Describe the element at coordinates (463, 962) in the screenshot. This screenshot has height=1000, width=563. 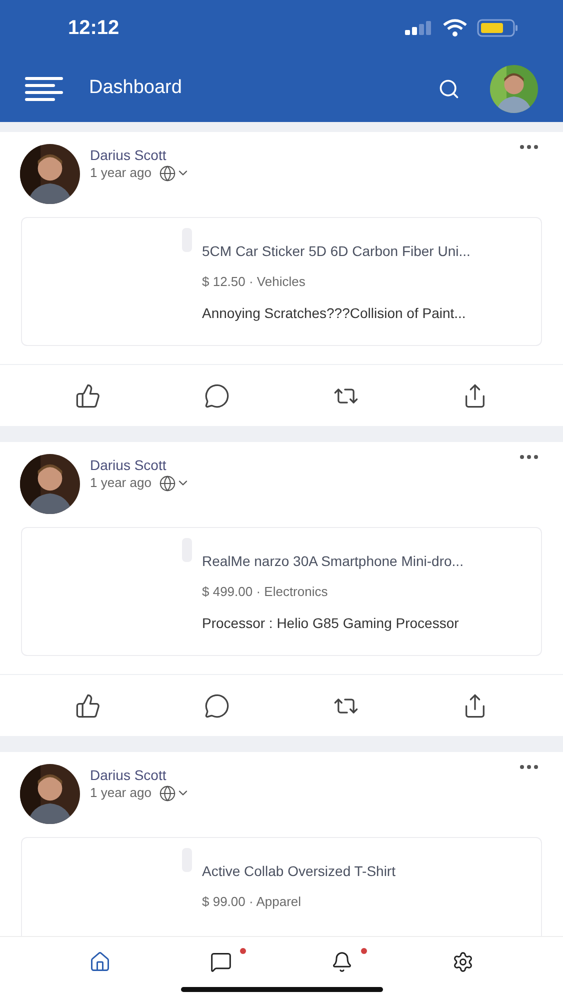
I see `settings-icon` at that location.